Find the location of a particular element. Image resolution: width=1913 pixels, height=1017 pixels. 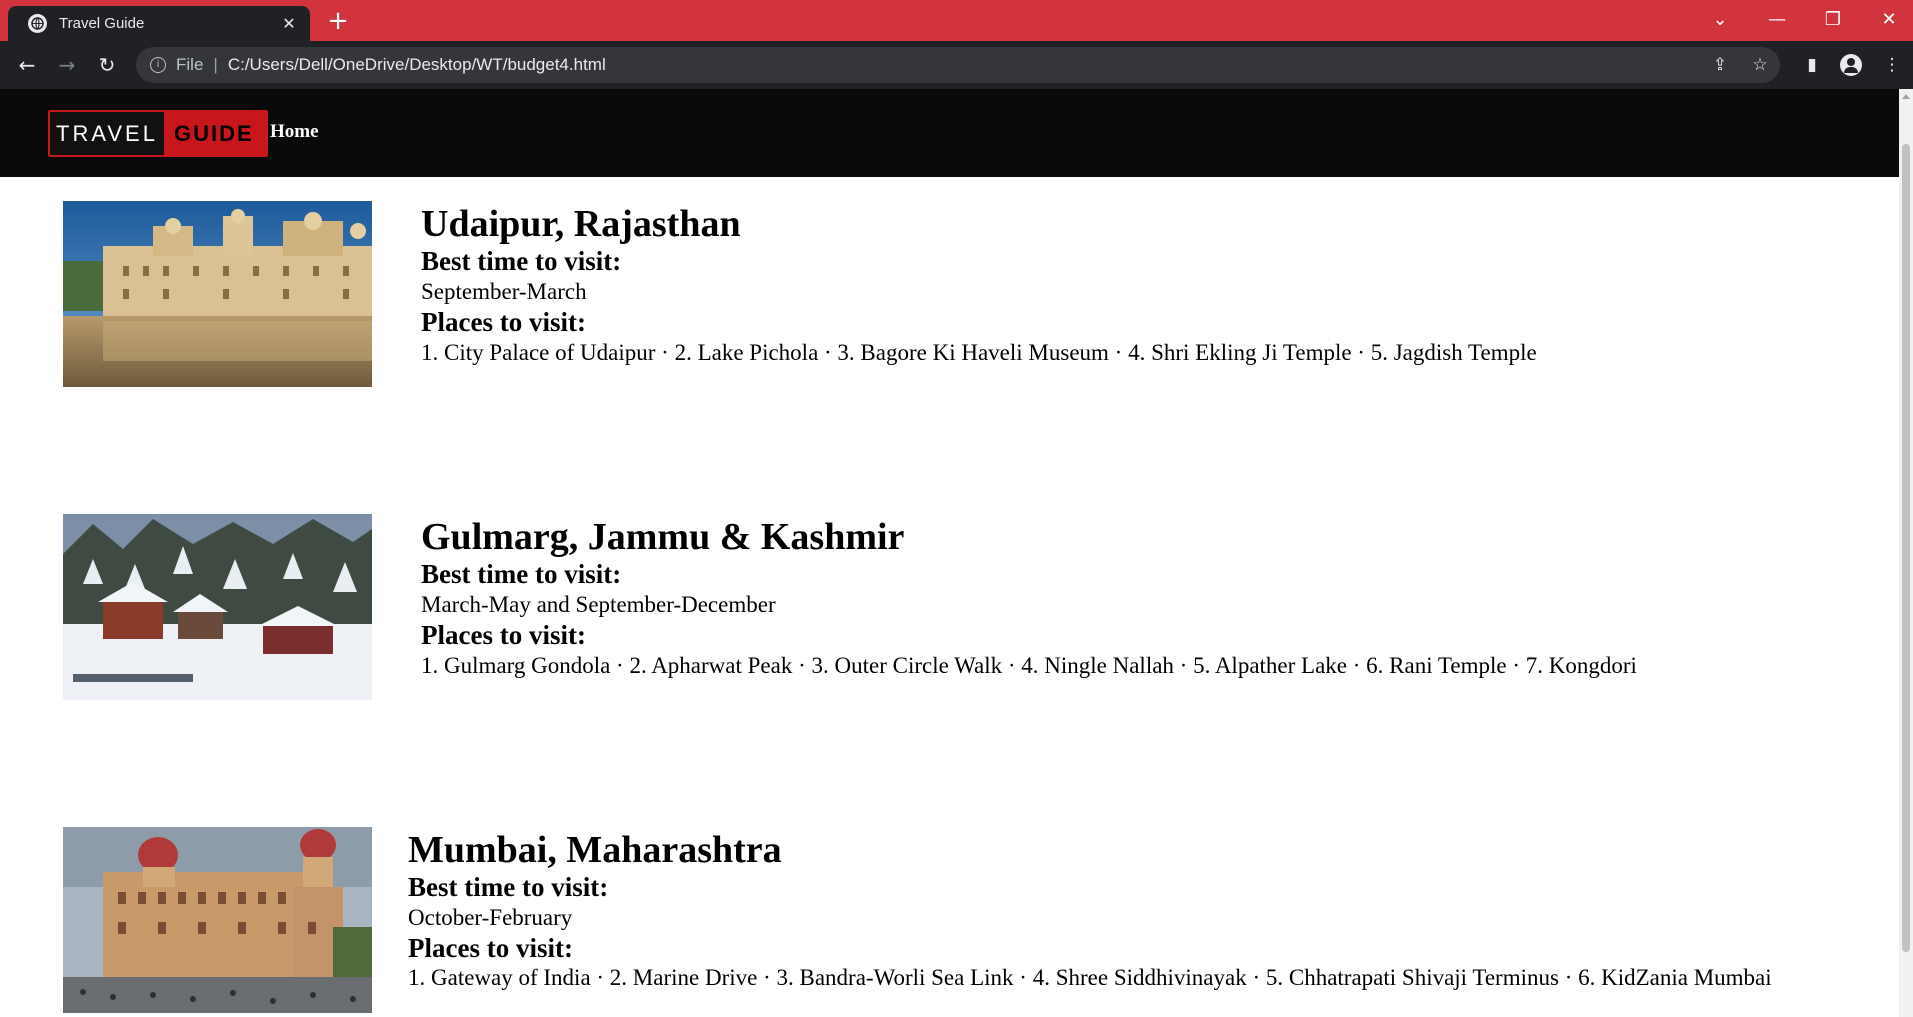

site-logo: TRAVEL GUIDE is located at coordinates (158, 133).